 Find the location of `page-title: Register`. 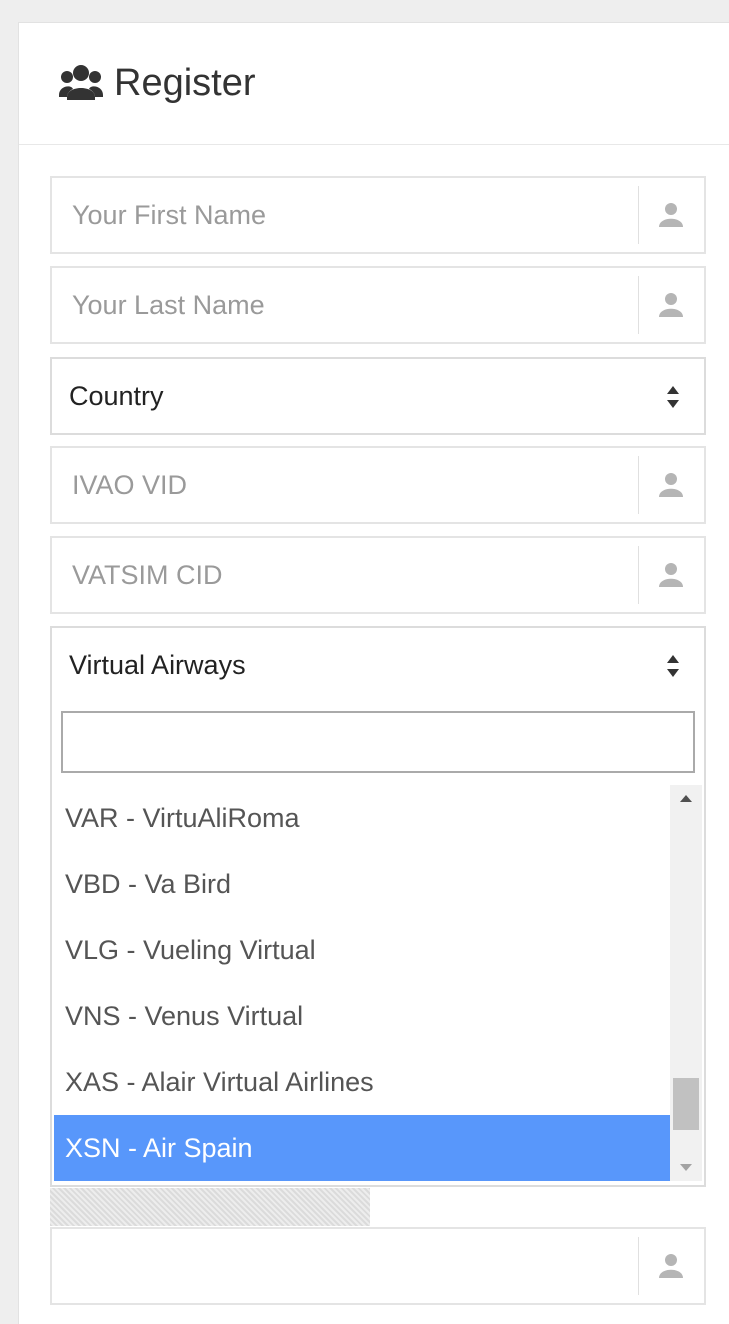

page-title: Register is located at coordinates (185, 83).